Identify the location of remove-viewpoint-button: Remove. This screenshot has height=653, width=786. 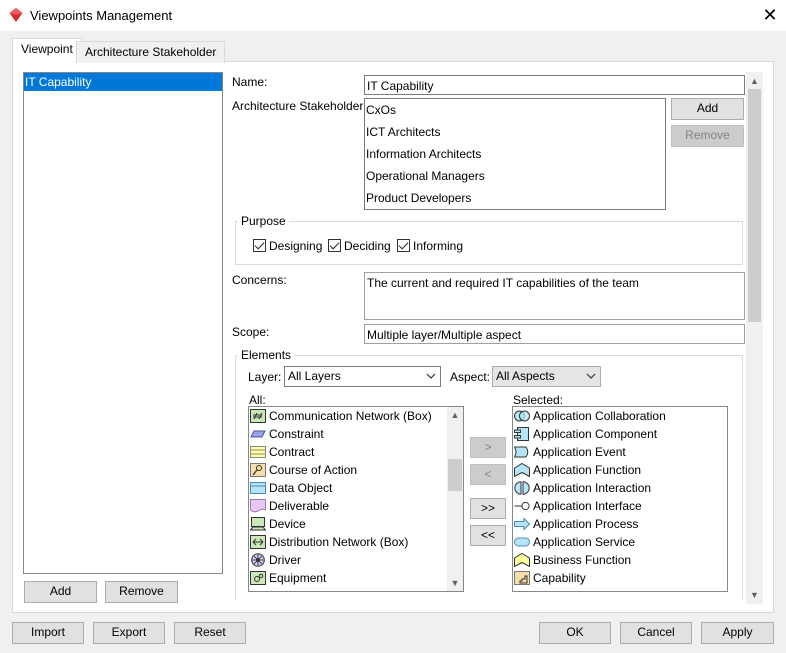
(141, 592).